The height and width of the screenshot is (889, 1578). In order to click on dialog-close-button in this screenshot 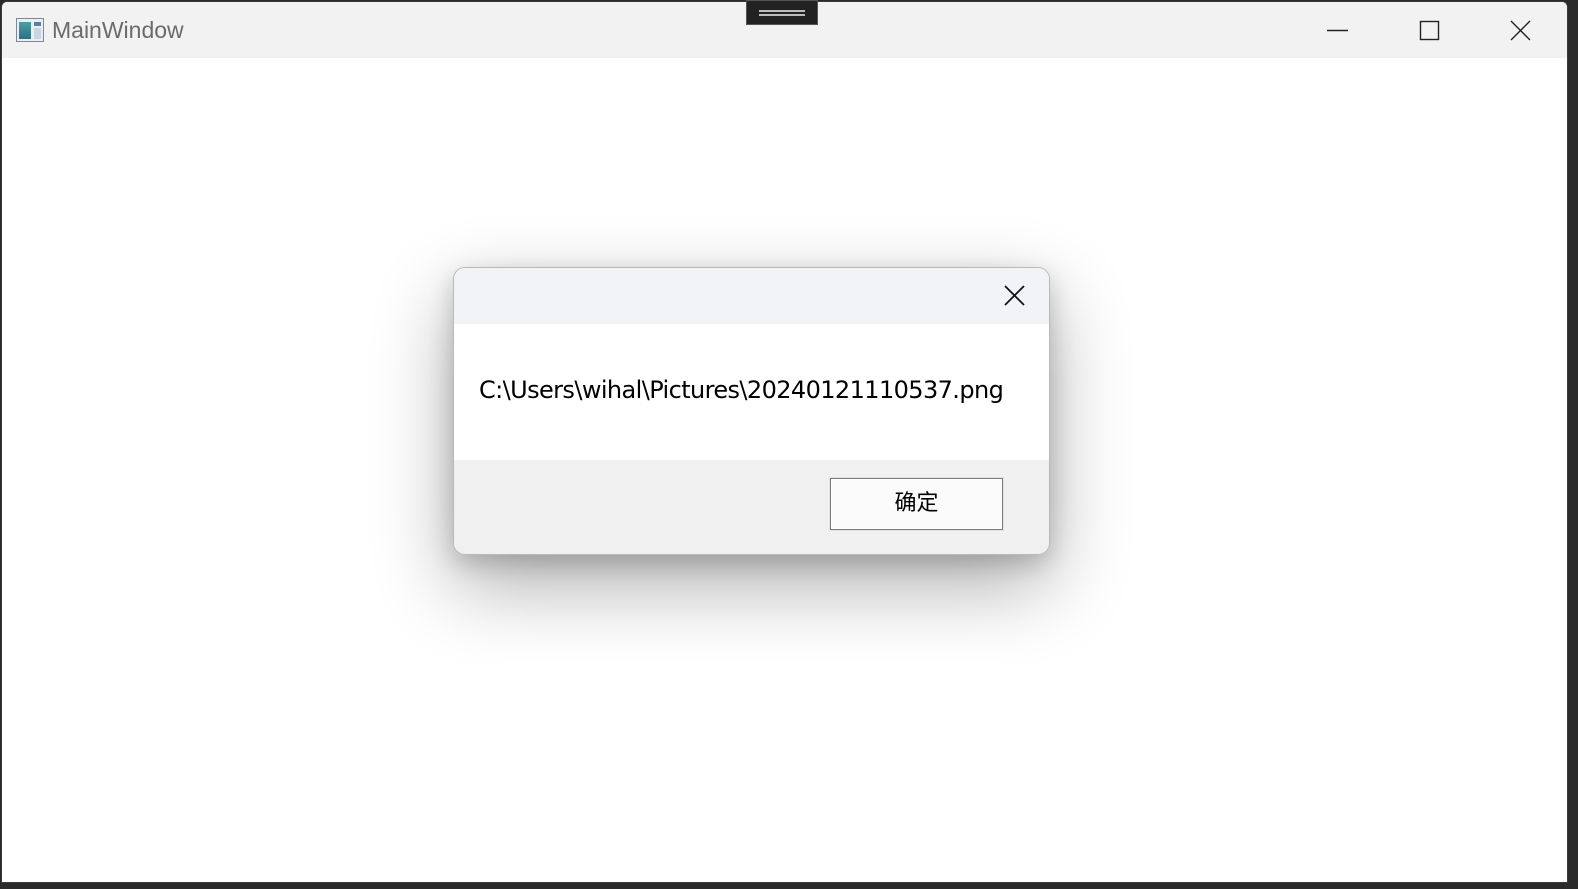, I will do `click(1015, 296)`.